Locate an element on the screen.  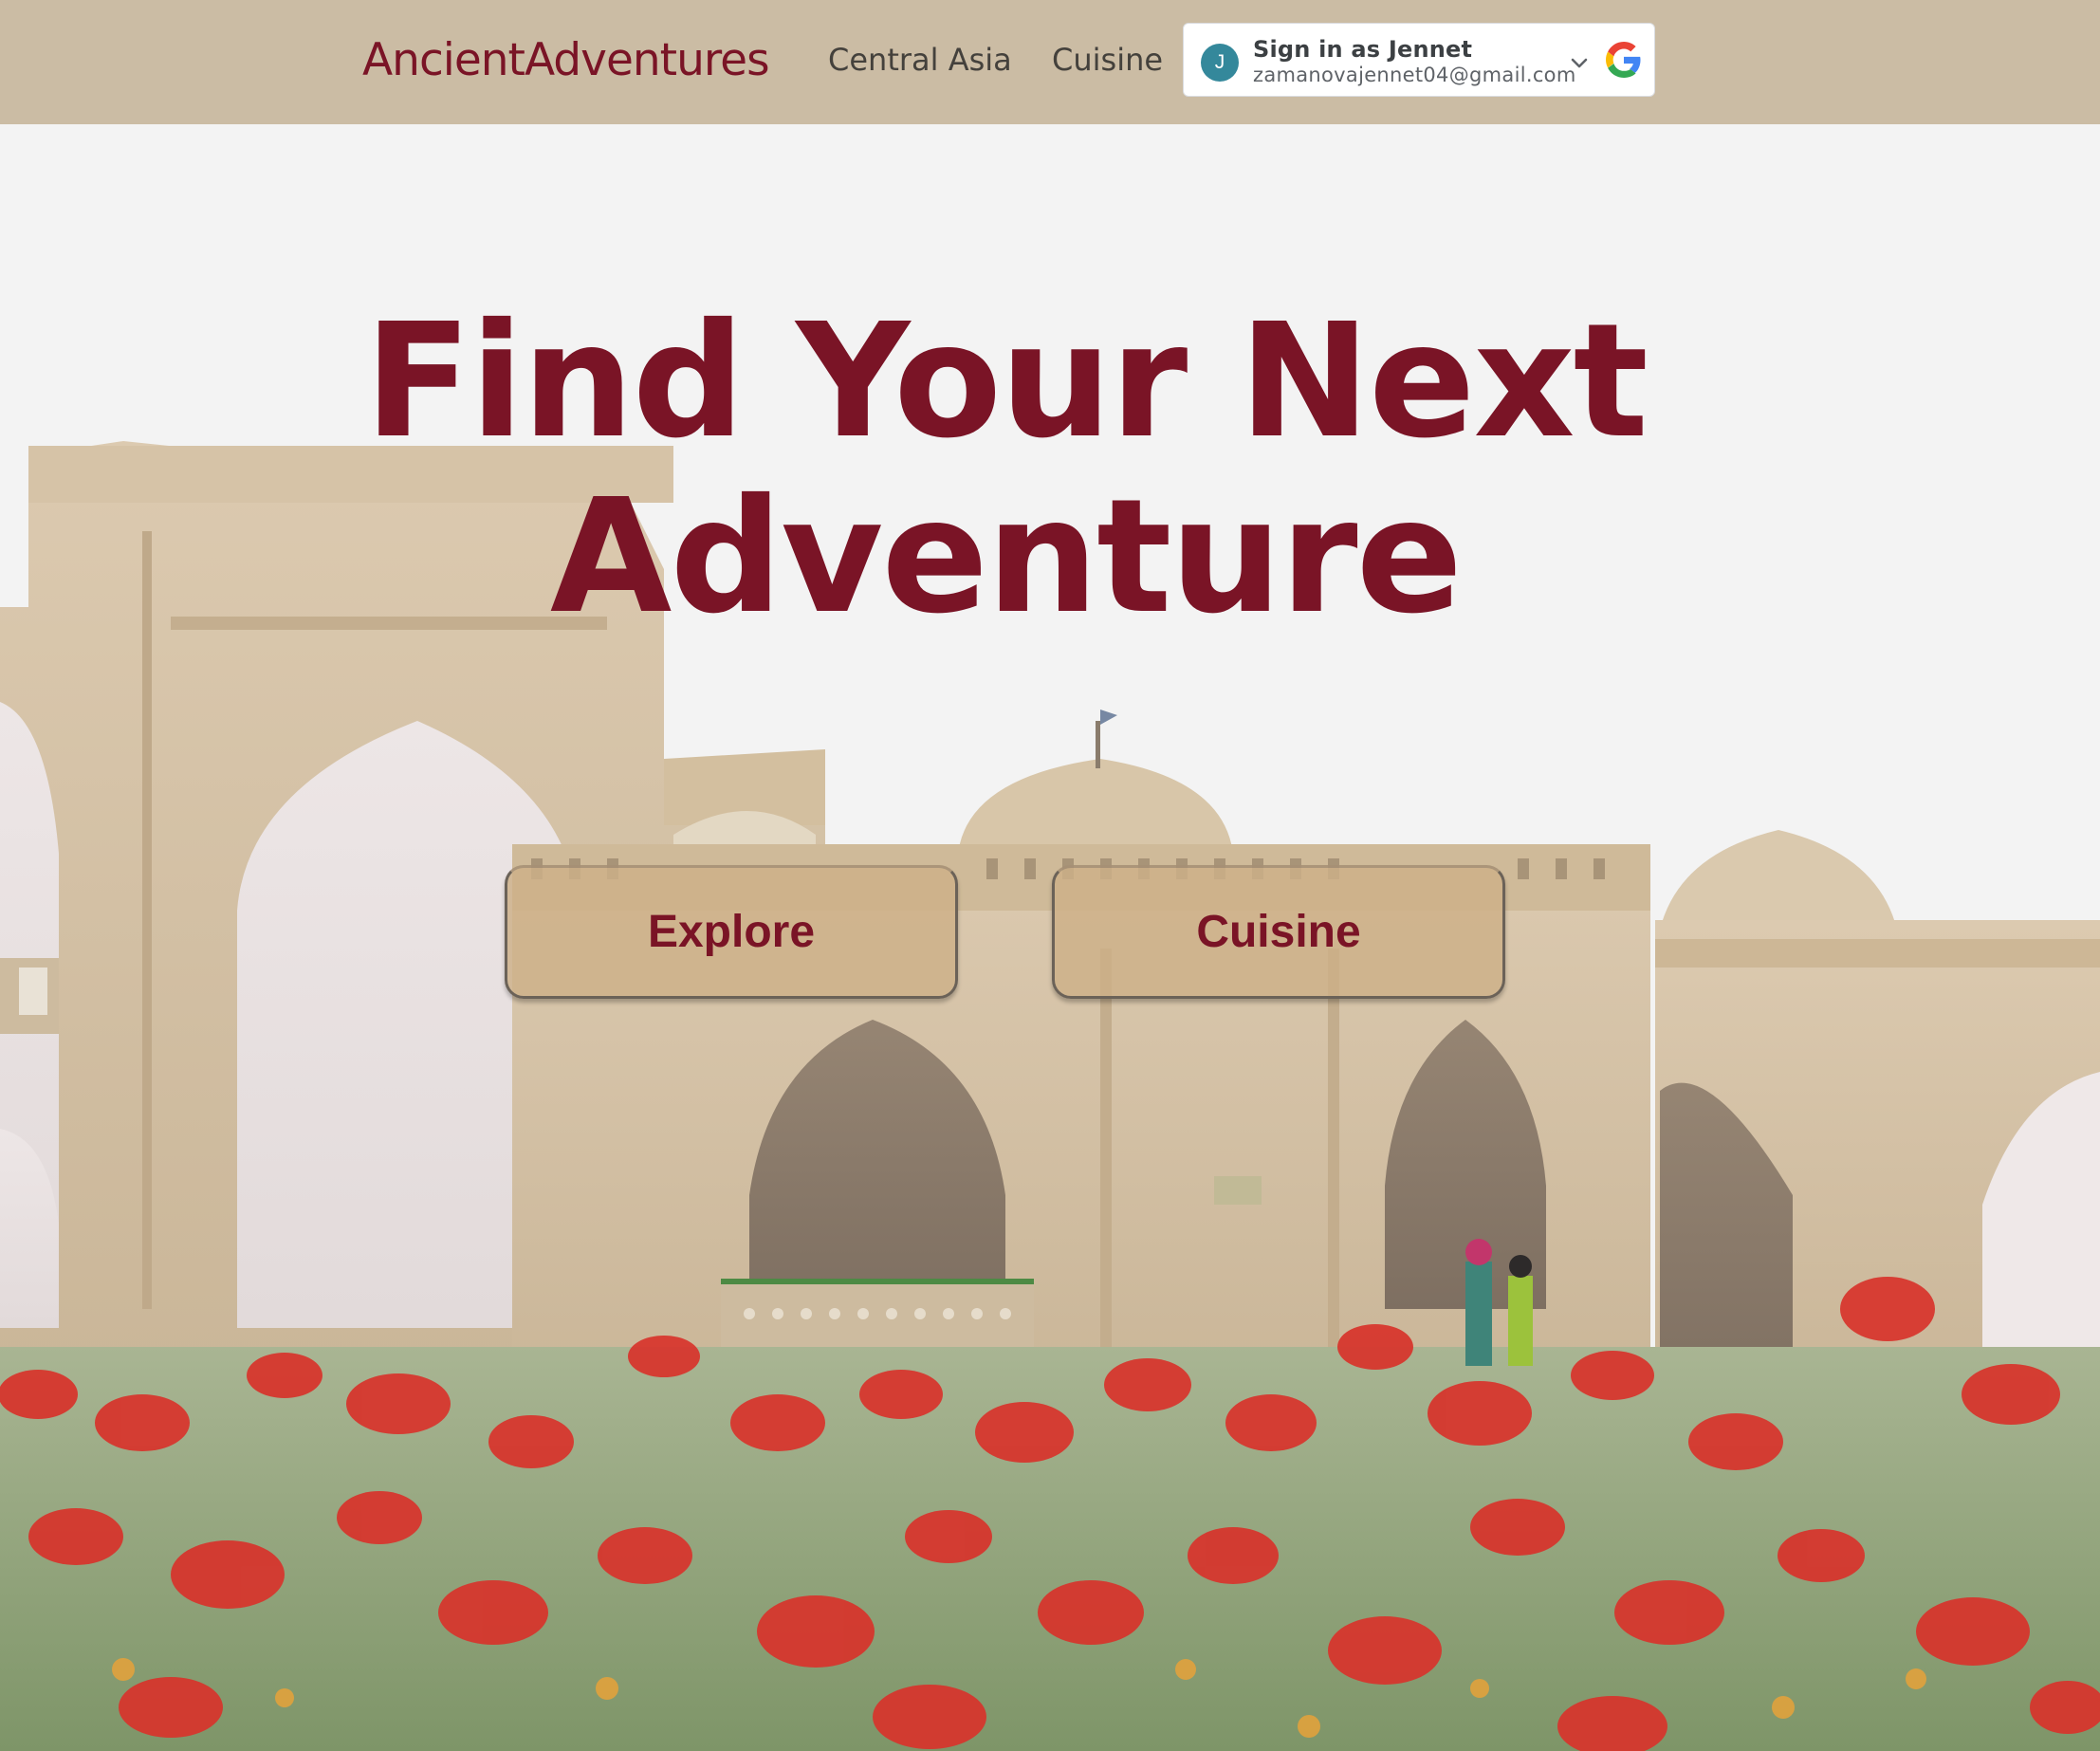
signin-title: Sign in as Jennet is located at coordinates (1363, 49).